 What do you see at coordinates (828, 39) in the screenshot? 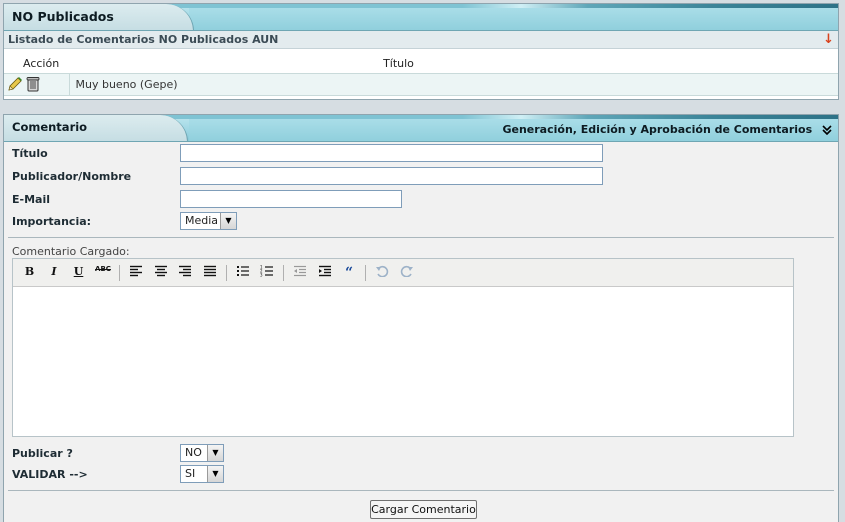
I see `collapse-arrow-icon: ↓` at bounding box center [828, 39].